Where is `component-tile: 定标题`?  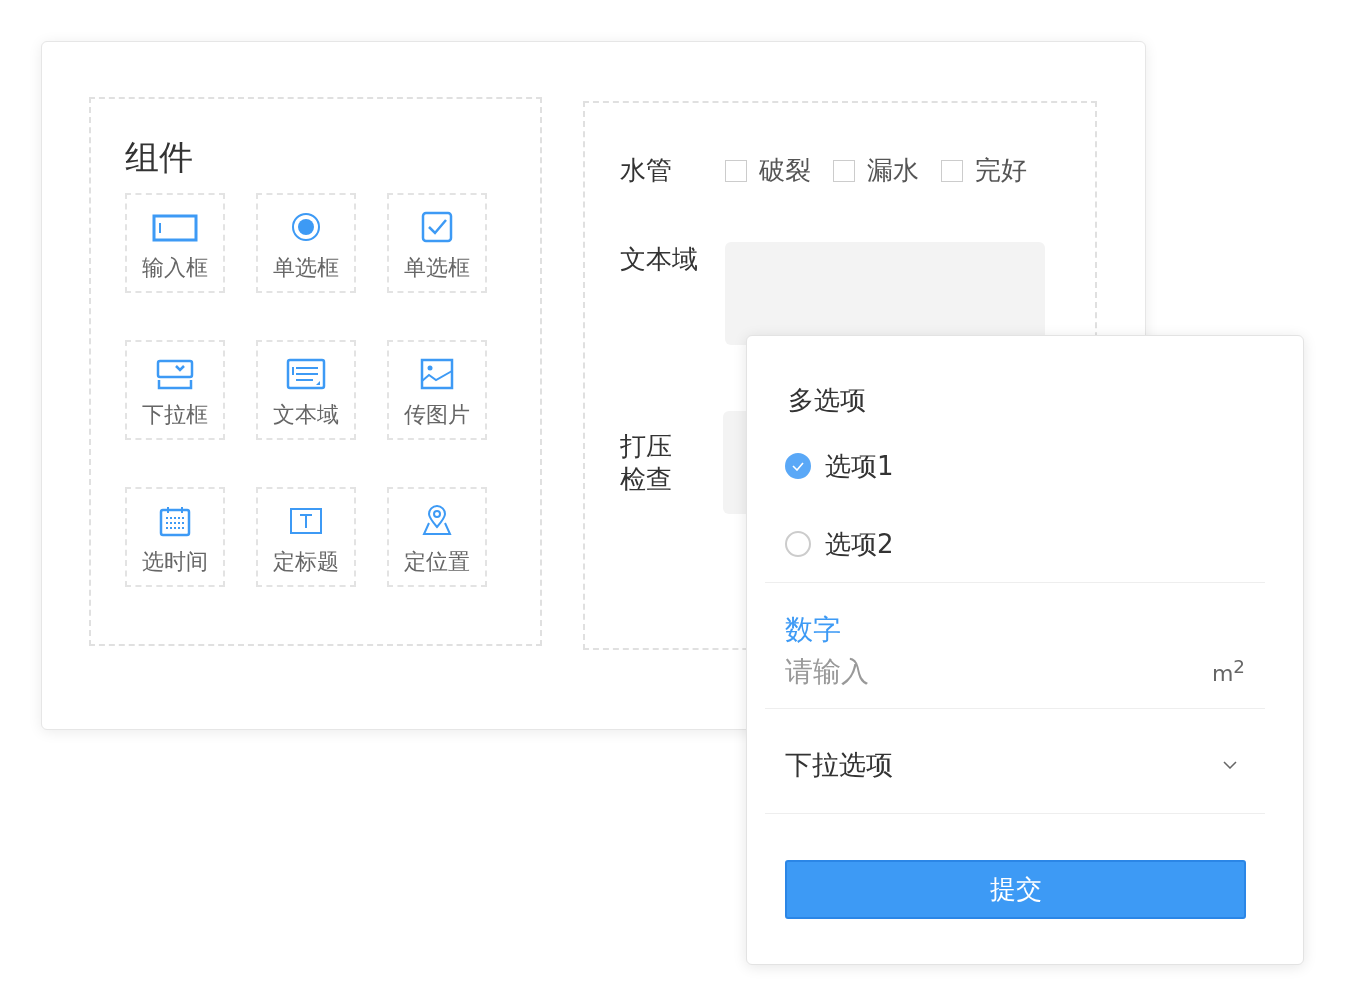 component-tile: 定标题 is located at coordinates (306, 537).